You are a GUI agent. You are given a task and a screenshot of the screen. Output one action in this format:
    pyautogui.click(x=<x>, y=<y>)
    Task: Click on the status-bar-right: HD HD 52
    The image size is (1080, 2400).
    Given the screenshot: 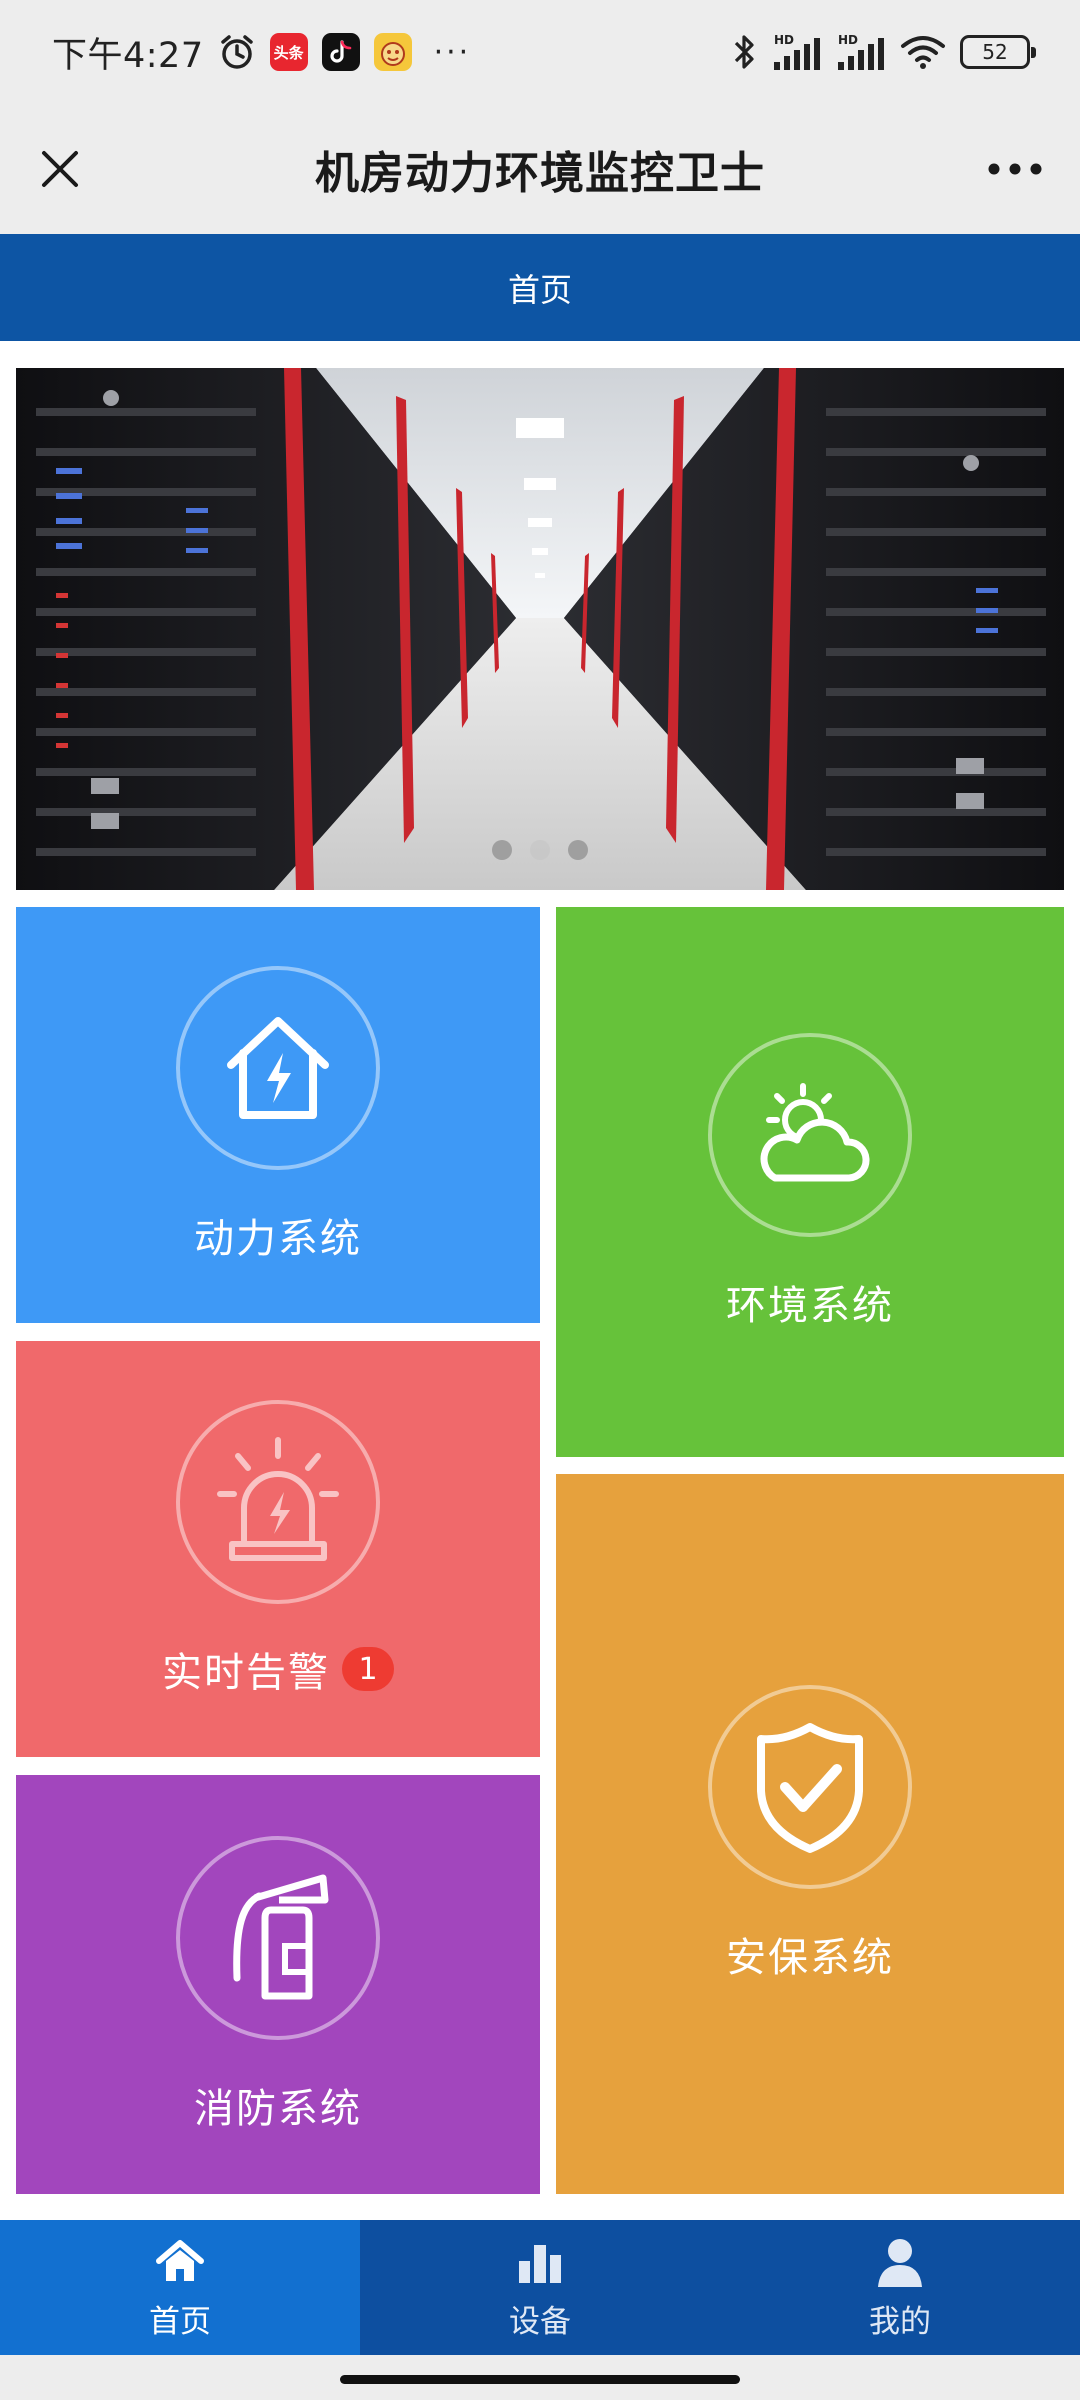 What is the action you would take?
    pyautogui.click(x=884, y=52)
    